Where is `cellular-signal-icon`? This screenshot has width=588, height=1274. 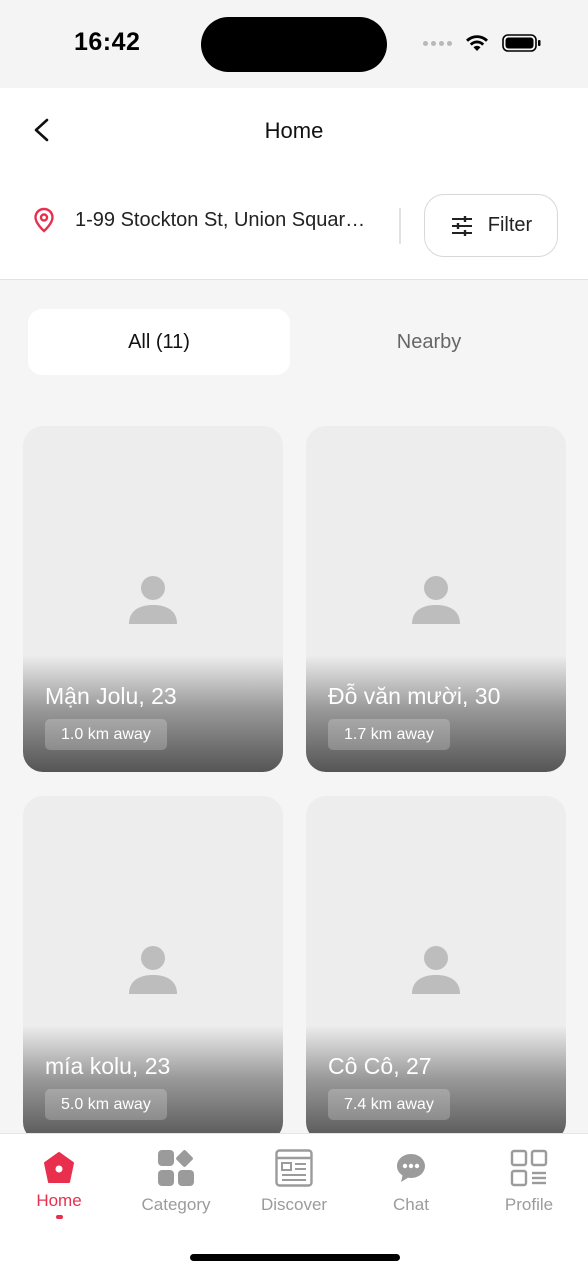 cellular-signal-icon is located at coordinates (437, 43).